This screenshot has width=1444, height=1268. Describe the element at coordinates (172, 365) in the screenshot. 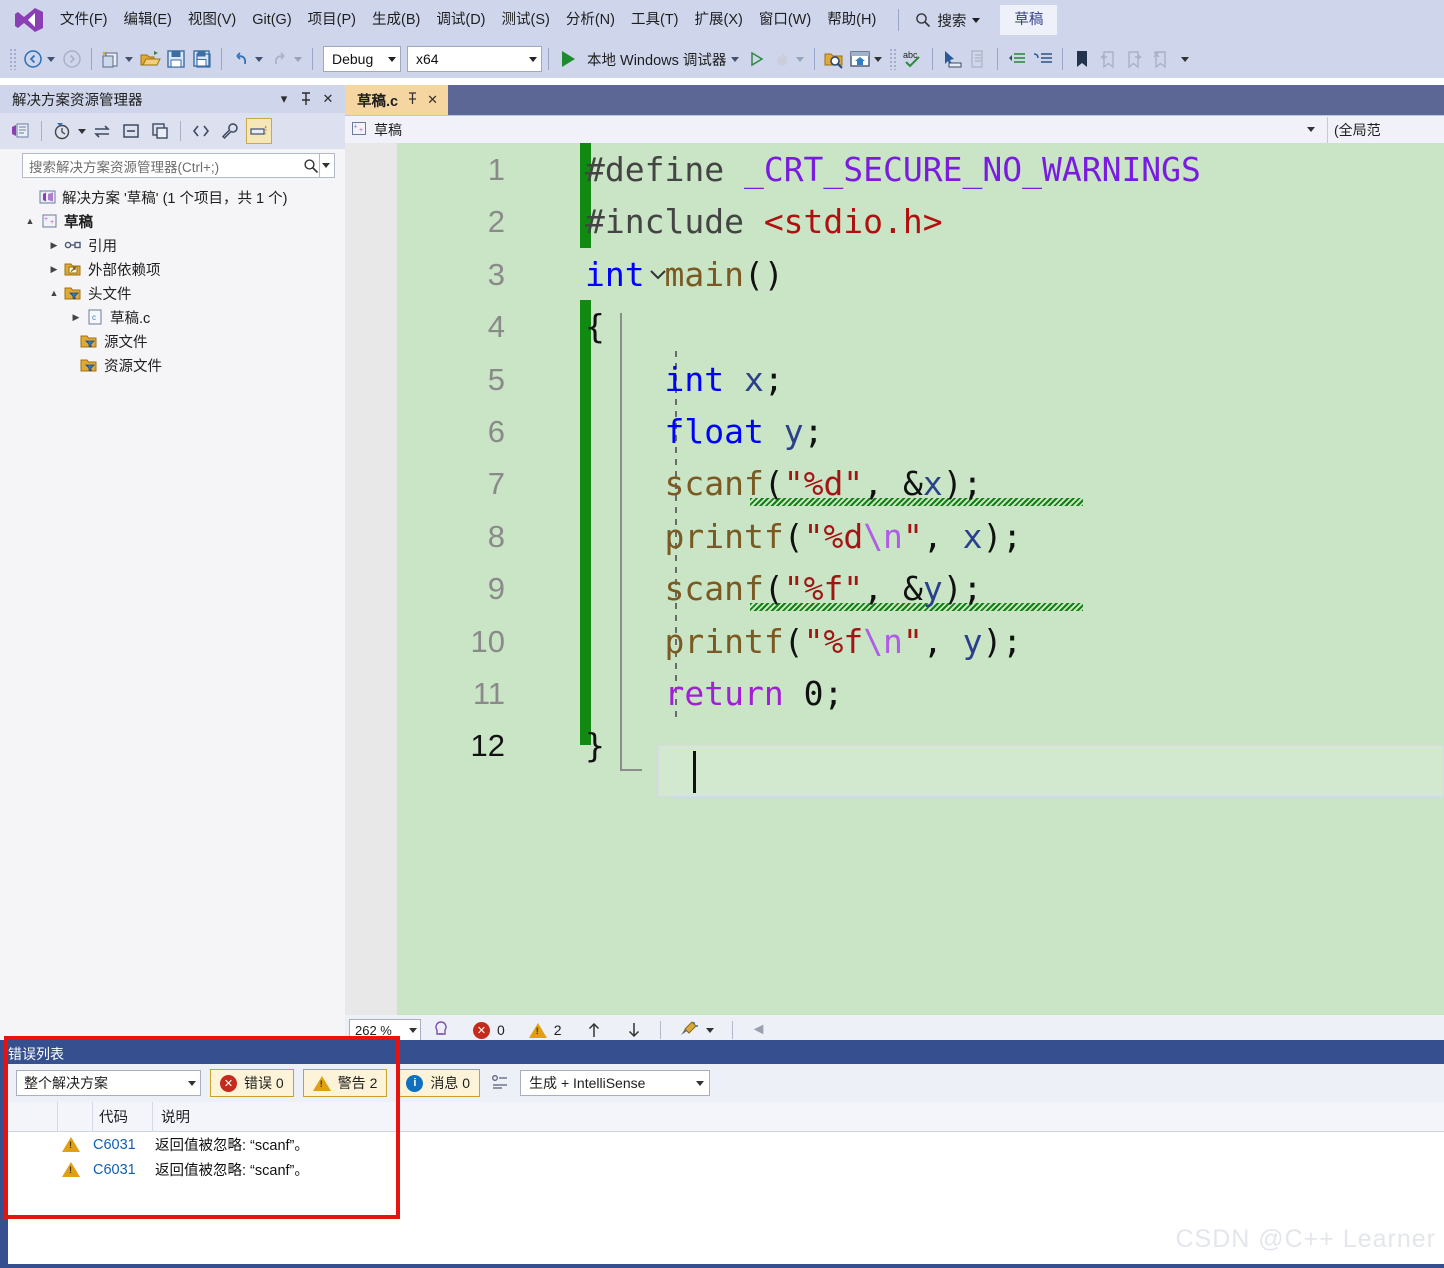

I see `tree-item-resource-files: 资源文件` at that location.